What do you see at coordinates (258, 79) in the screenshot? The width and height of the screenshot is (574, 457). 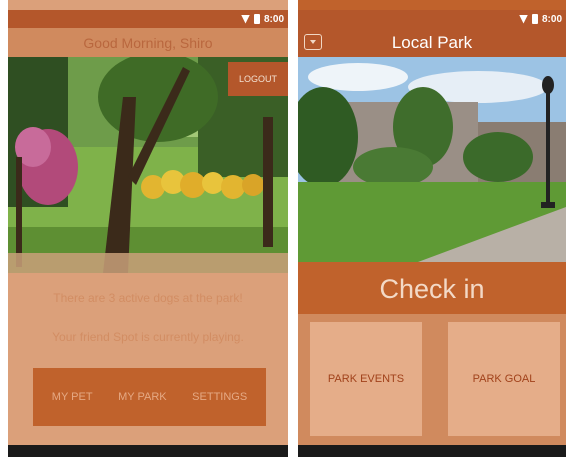 I see `logout-button: LOGOUT` at bounding box center [258, 79].